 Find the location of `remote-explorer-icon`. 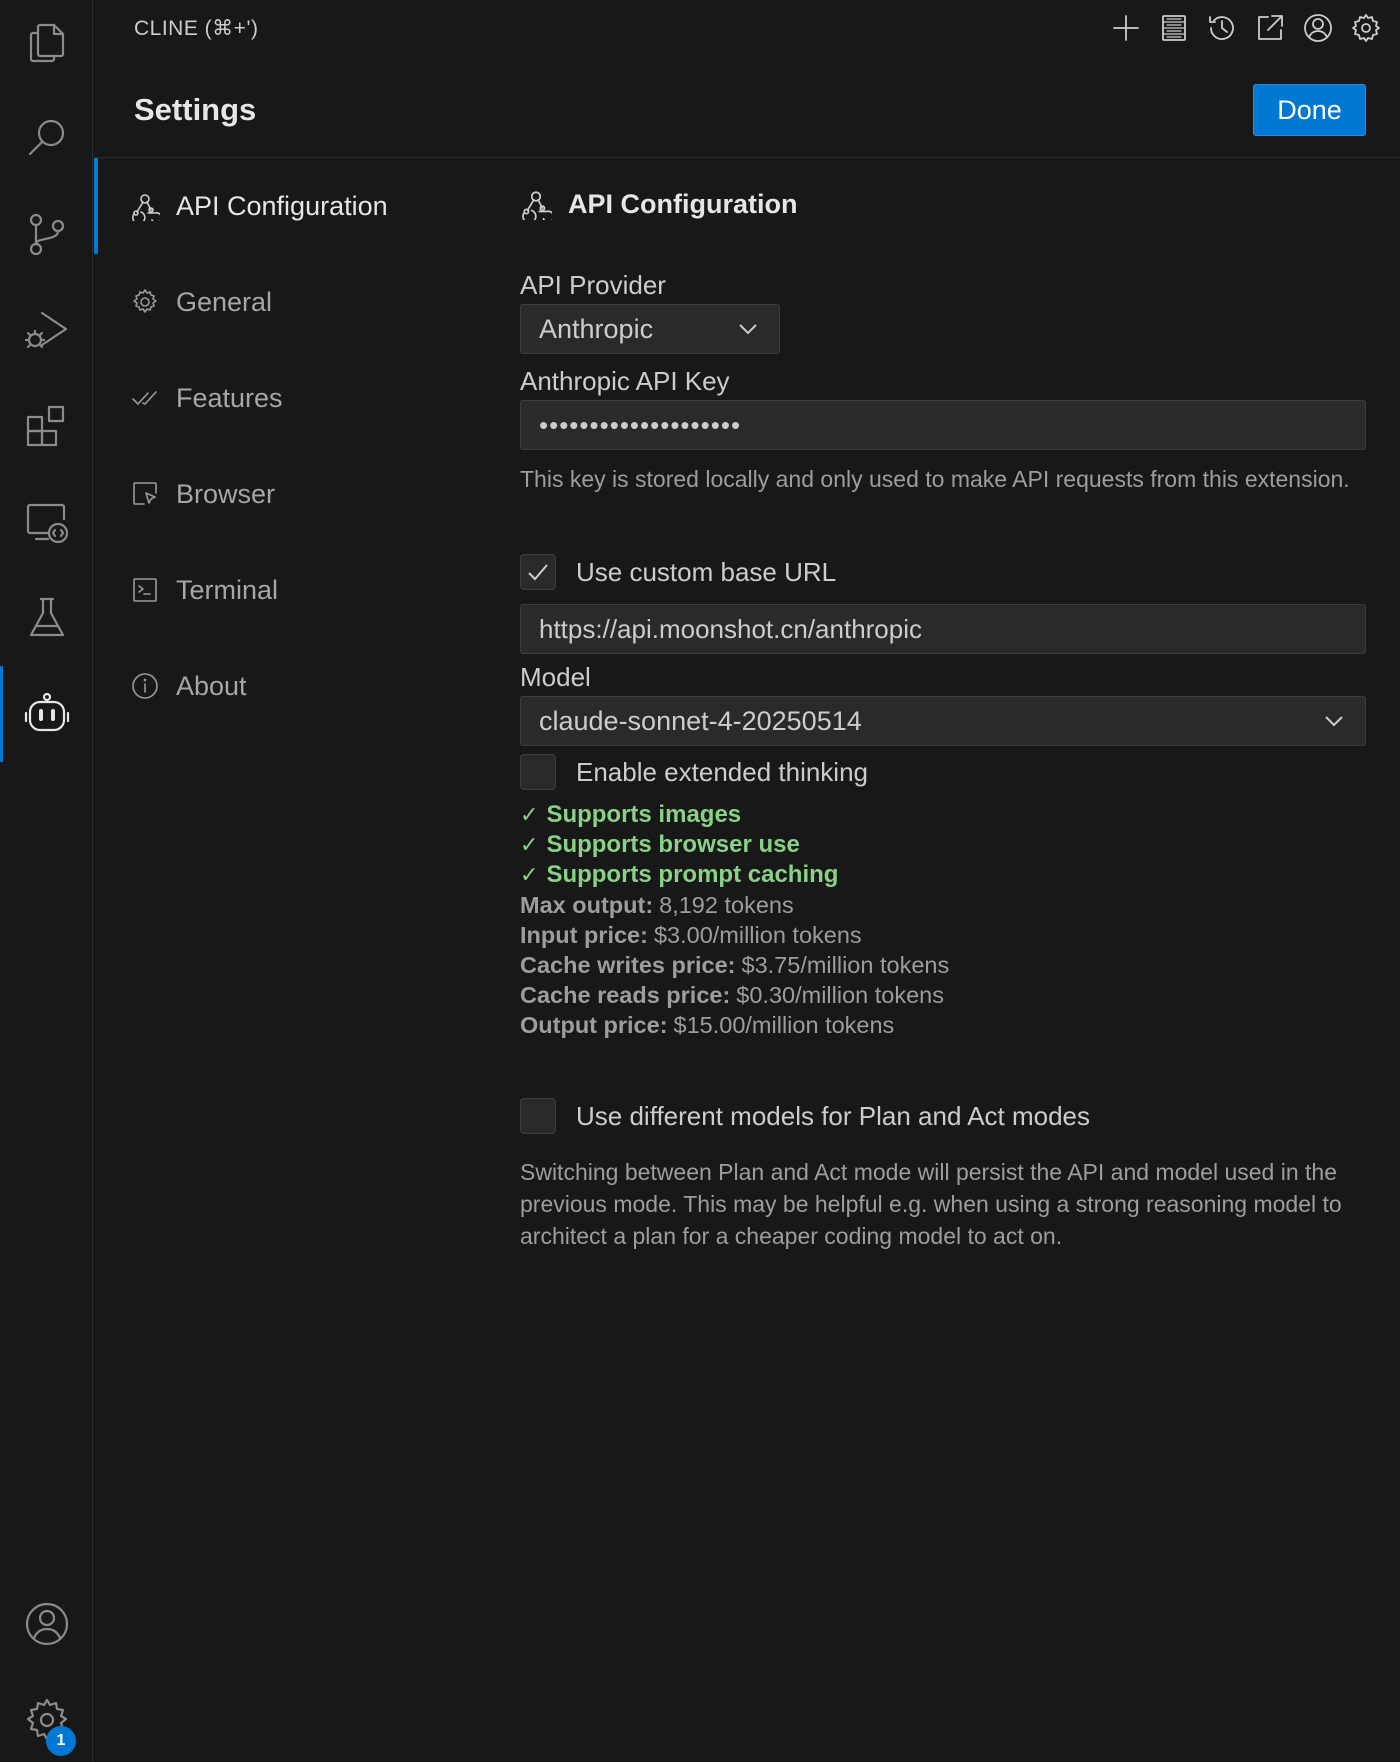

remote-explorer-icon is located at coordinates (46, 522).